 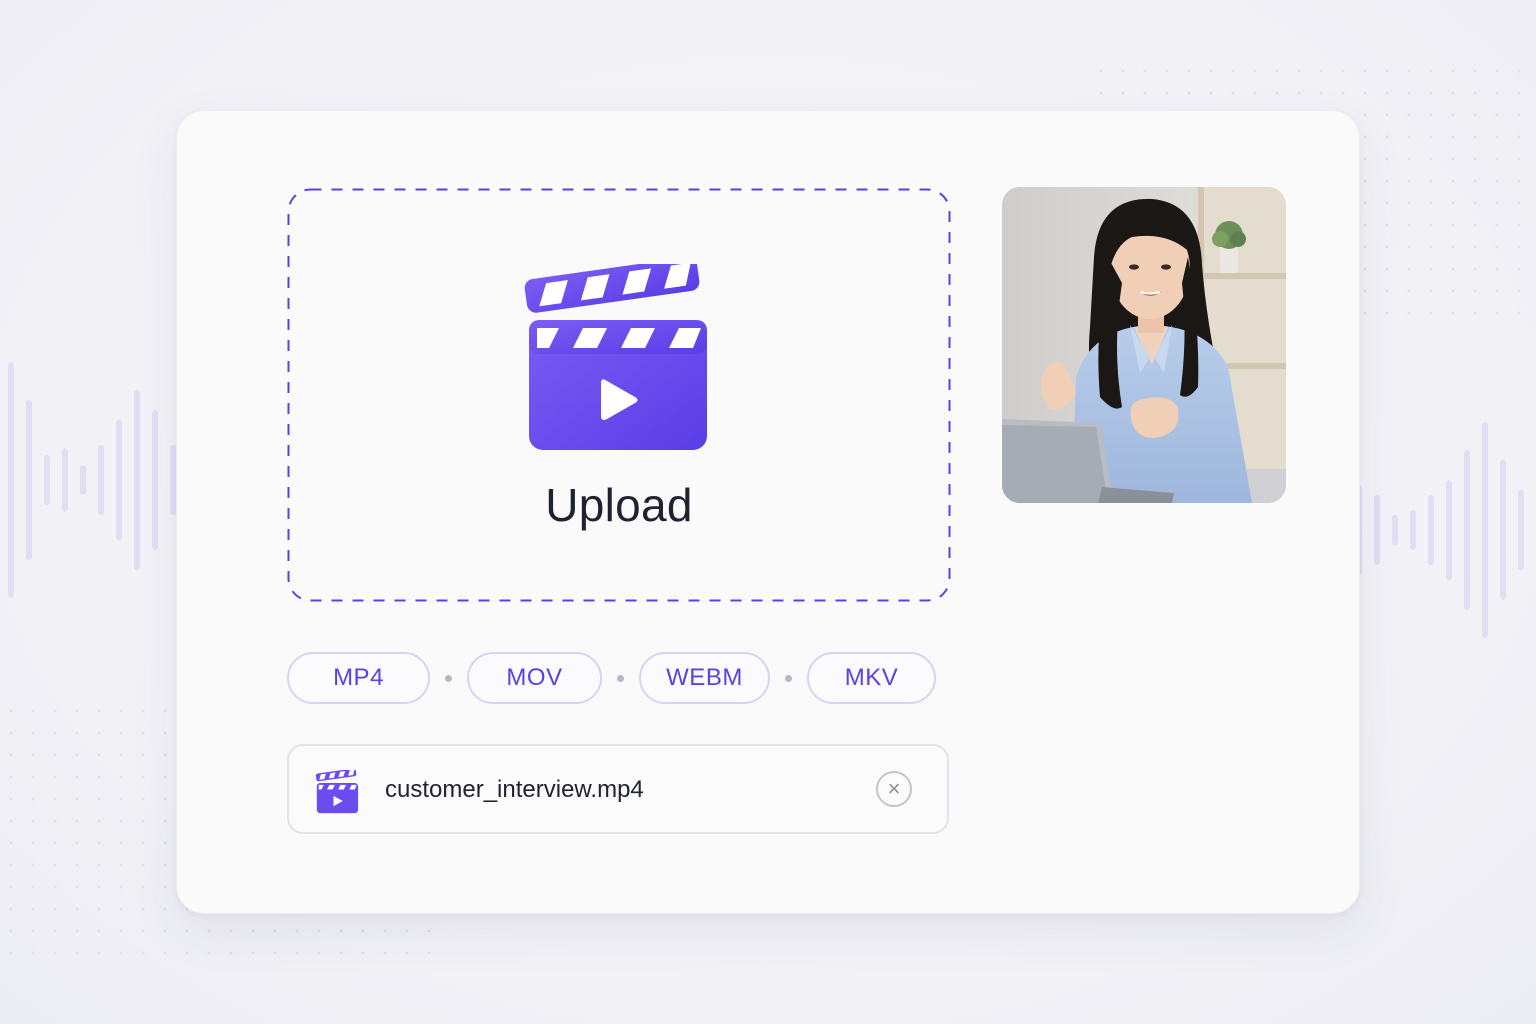 I want to click on person-photo, so click(x=1144, y=345).